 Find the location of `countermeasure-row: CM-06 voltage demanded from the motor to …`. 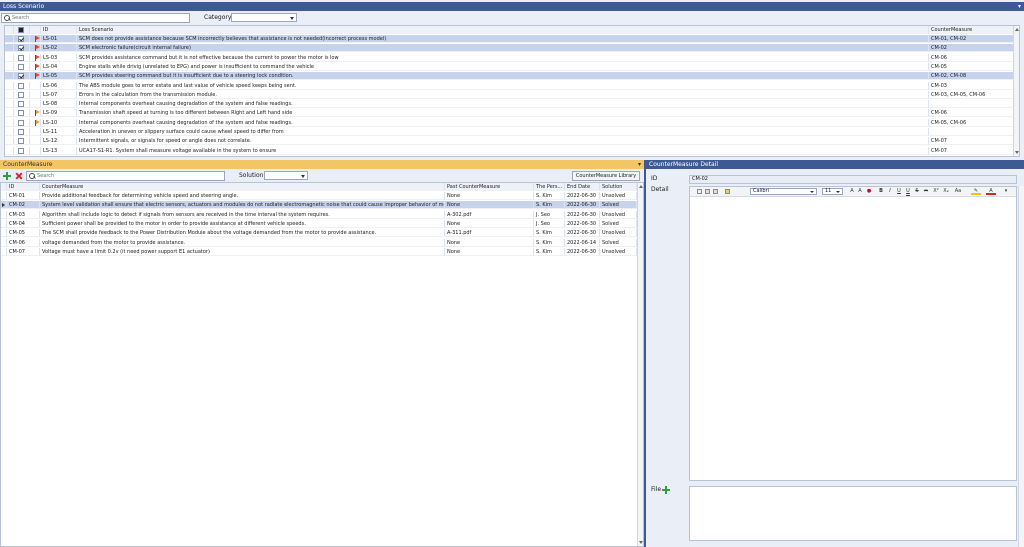

countermeasure-row: CM-06 voltage demanded from the motor to … is located at coordinates (319, 242).